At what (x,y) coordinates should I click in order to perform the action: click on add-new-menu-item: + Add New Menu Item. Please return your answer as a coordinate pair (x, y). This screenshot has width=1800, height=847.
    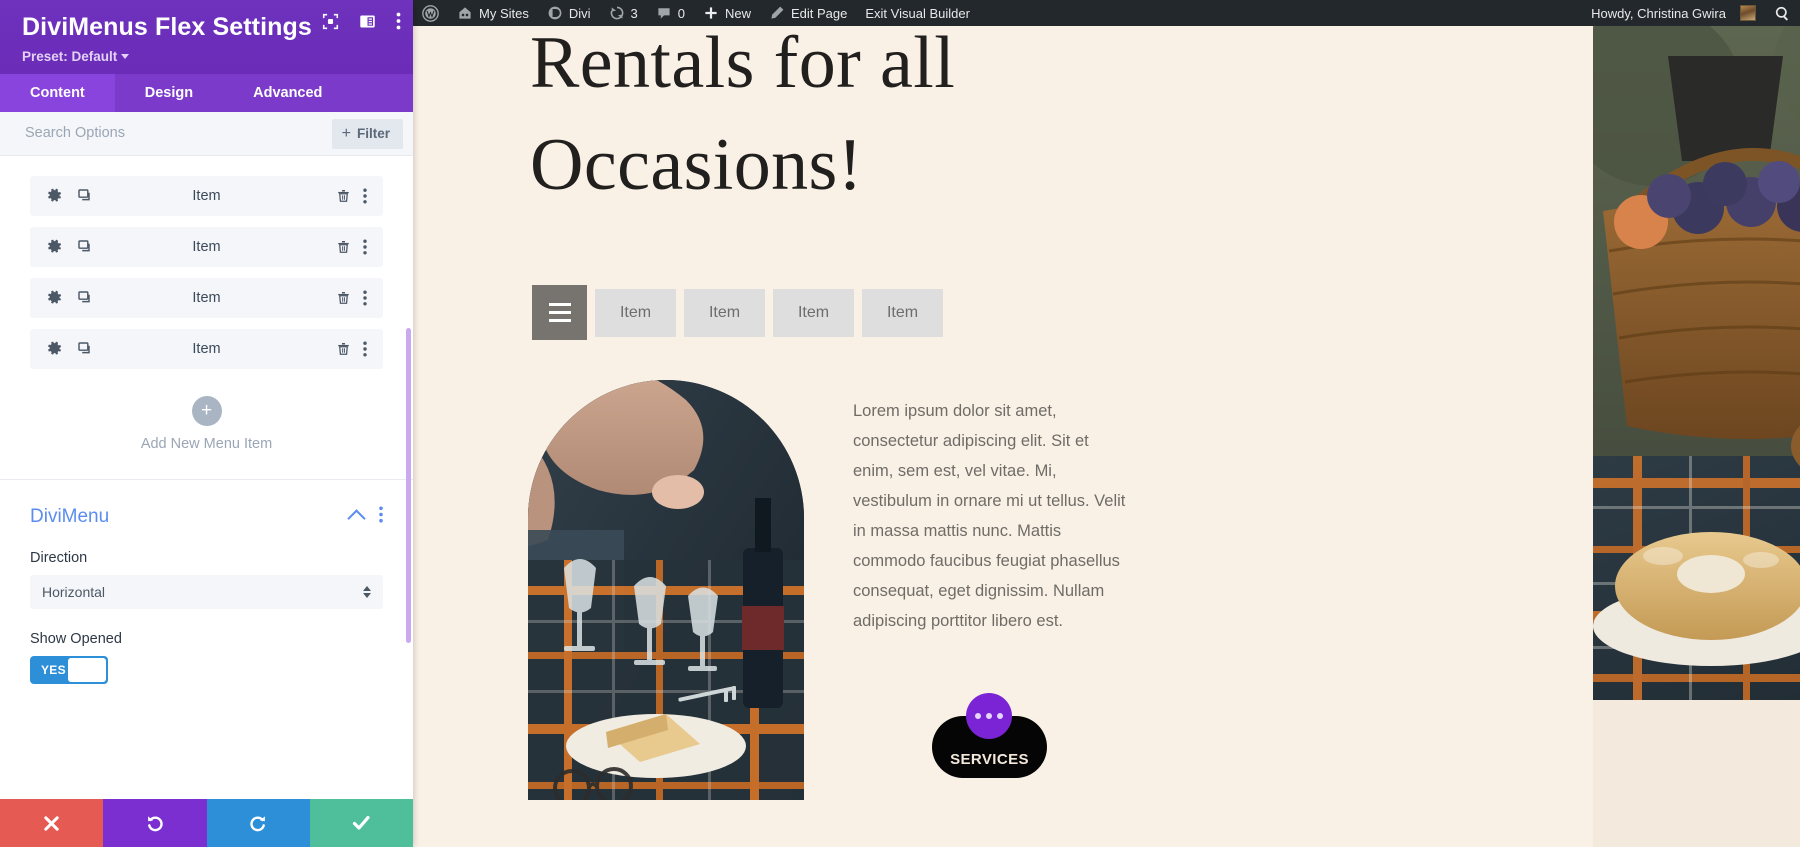
    Looking at the image, I should click on (206, 416).